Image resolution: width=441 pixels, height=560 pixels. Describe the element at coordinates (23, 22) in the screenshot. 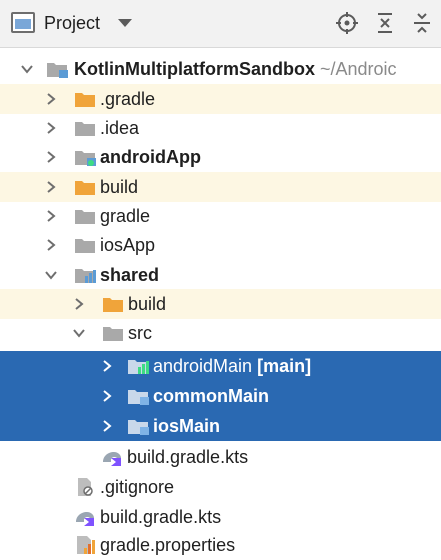

I see `project-view-icon` at that location.